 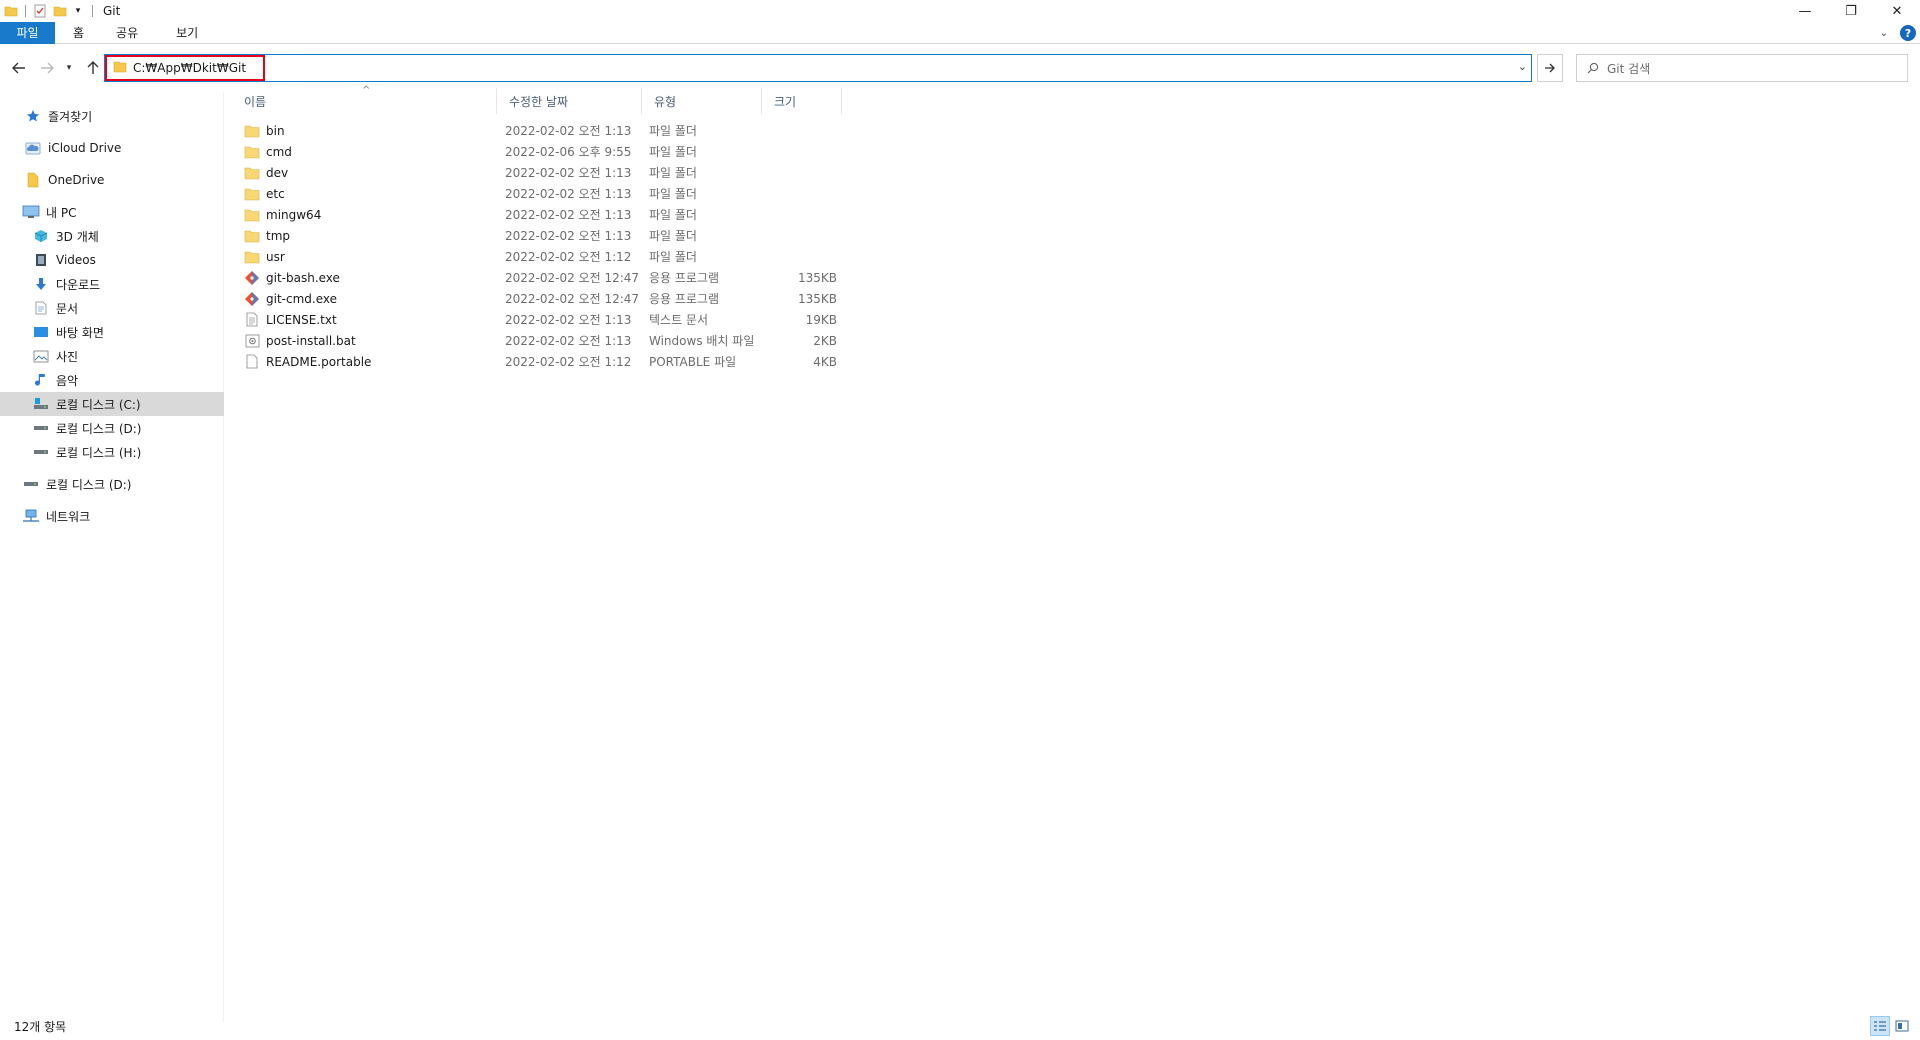 I want to click on batch-file-icon, so click(x=252, y=341).